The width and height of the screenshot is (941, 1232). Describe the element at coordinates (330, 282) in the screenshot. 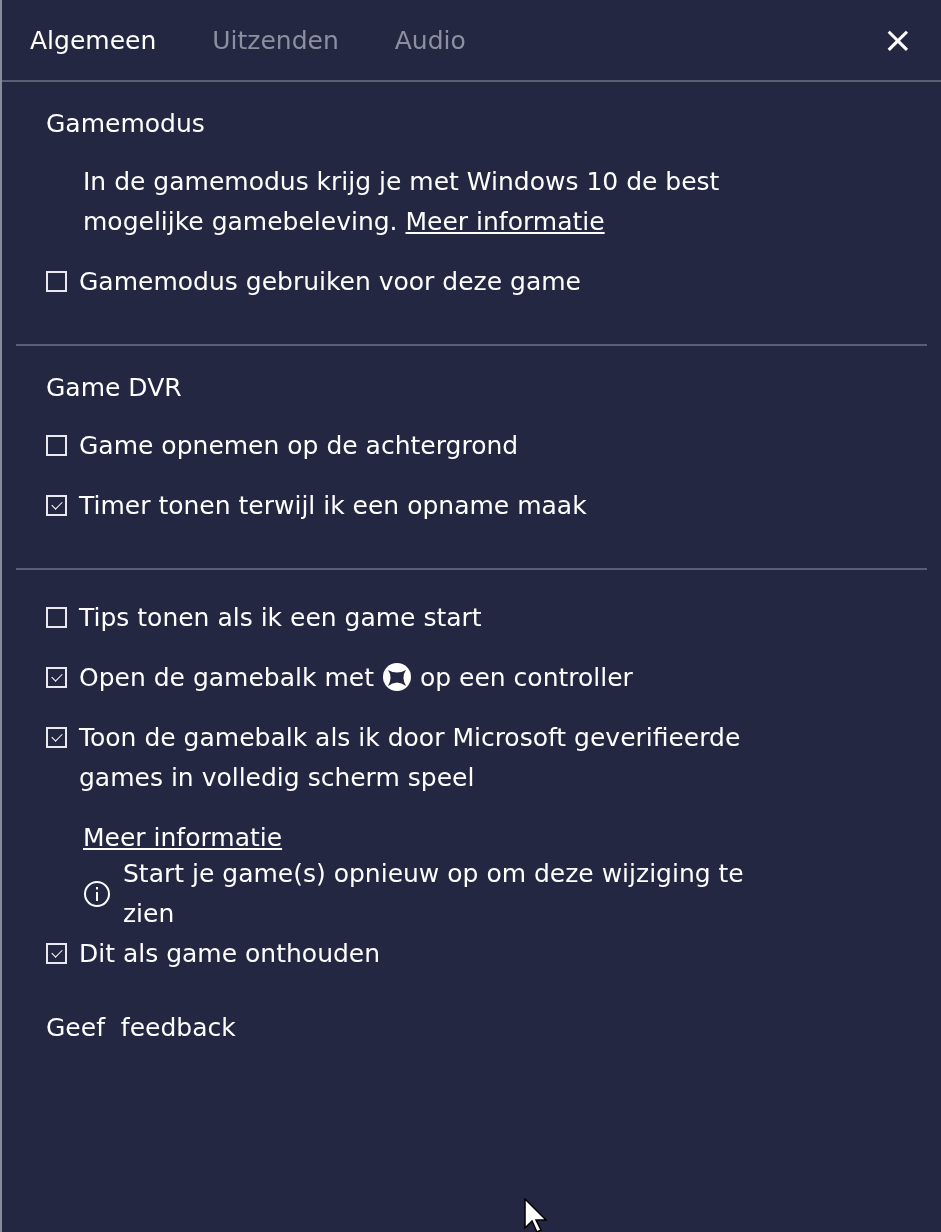

I see `option-label: Gamemodus gebruiken voor deze game` at that location.